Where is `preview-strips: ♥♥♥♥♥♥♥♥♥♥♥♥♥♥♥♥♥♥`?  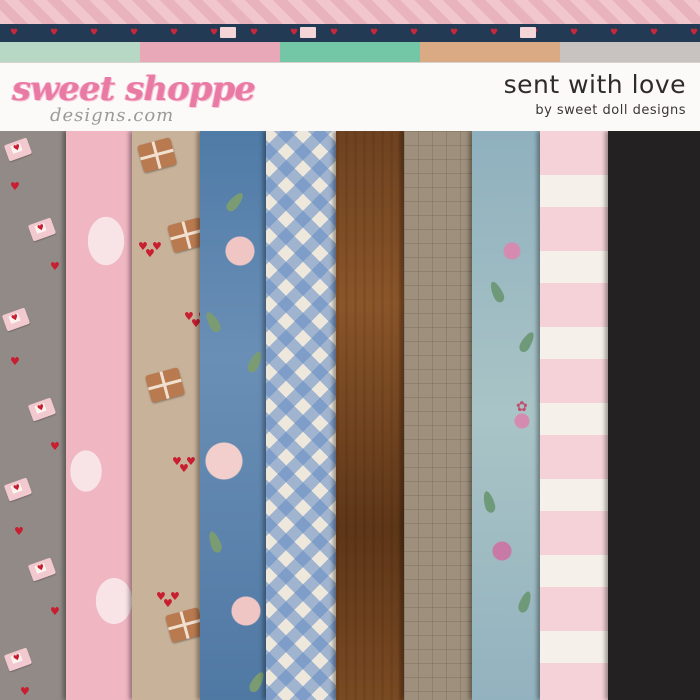
preview-strips: ♥♥♥♥♥♥♥♥♥♥♥♥♥♥♥♥♥♥ is located at coordinates (350, 31).